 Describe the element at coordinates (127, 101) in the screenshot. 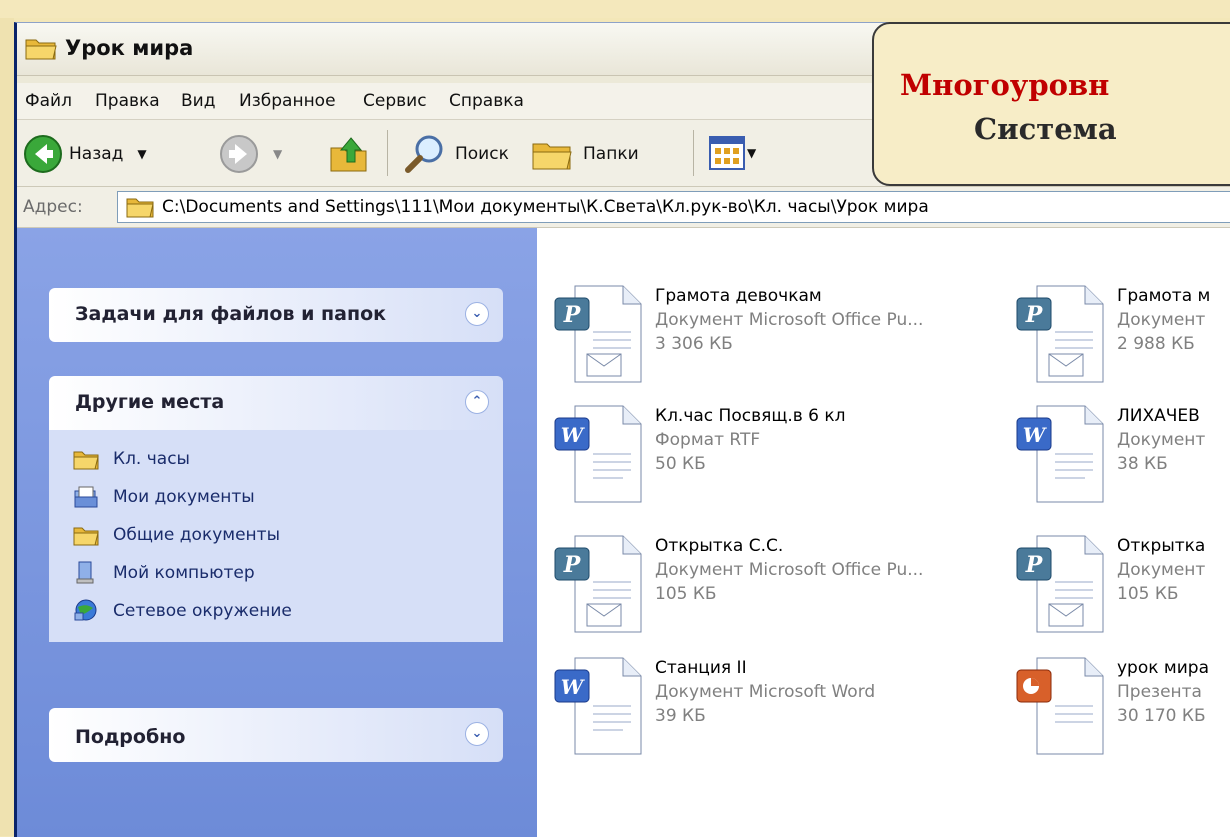

I see `menu-edit: Правка` at that location.